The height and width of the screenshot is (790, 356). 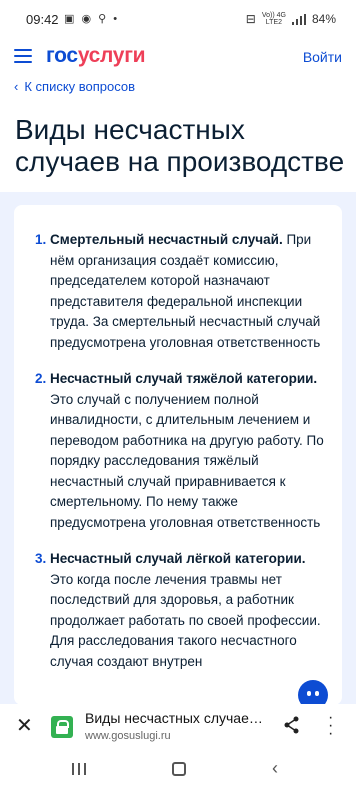 I want to click on menu-icon, so click(x=23, y=56).